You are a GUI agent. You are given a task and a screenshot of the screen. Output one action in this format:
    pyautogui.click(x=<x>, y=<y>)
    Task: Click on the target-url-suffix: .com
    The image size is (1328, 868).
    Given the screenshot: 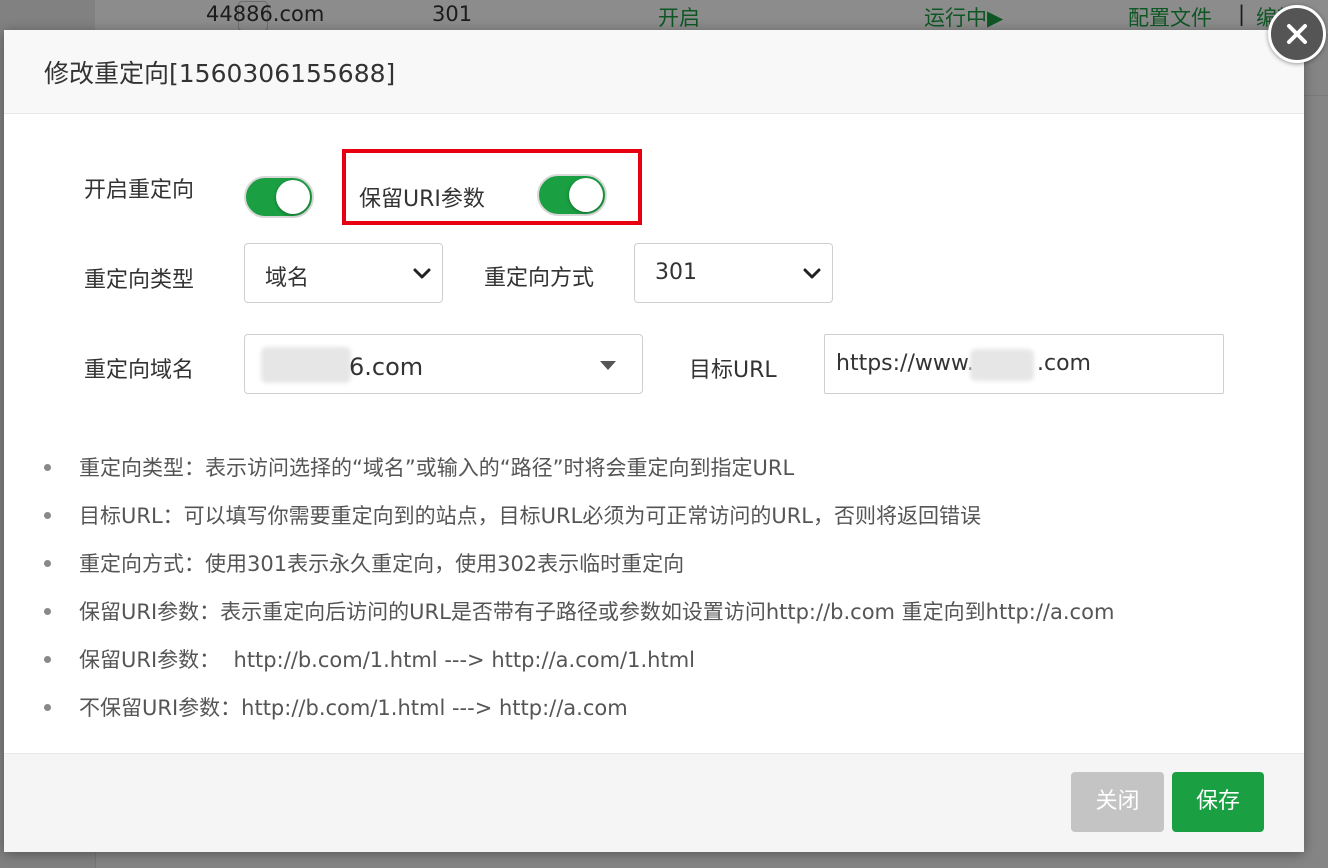 What is the action you would take?
    pyautogui.click(x=1064, y=363)
    